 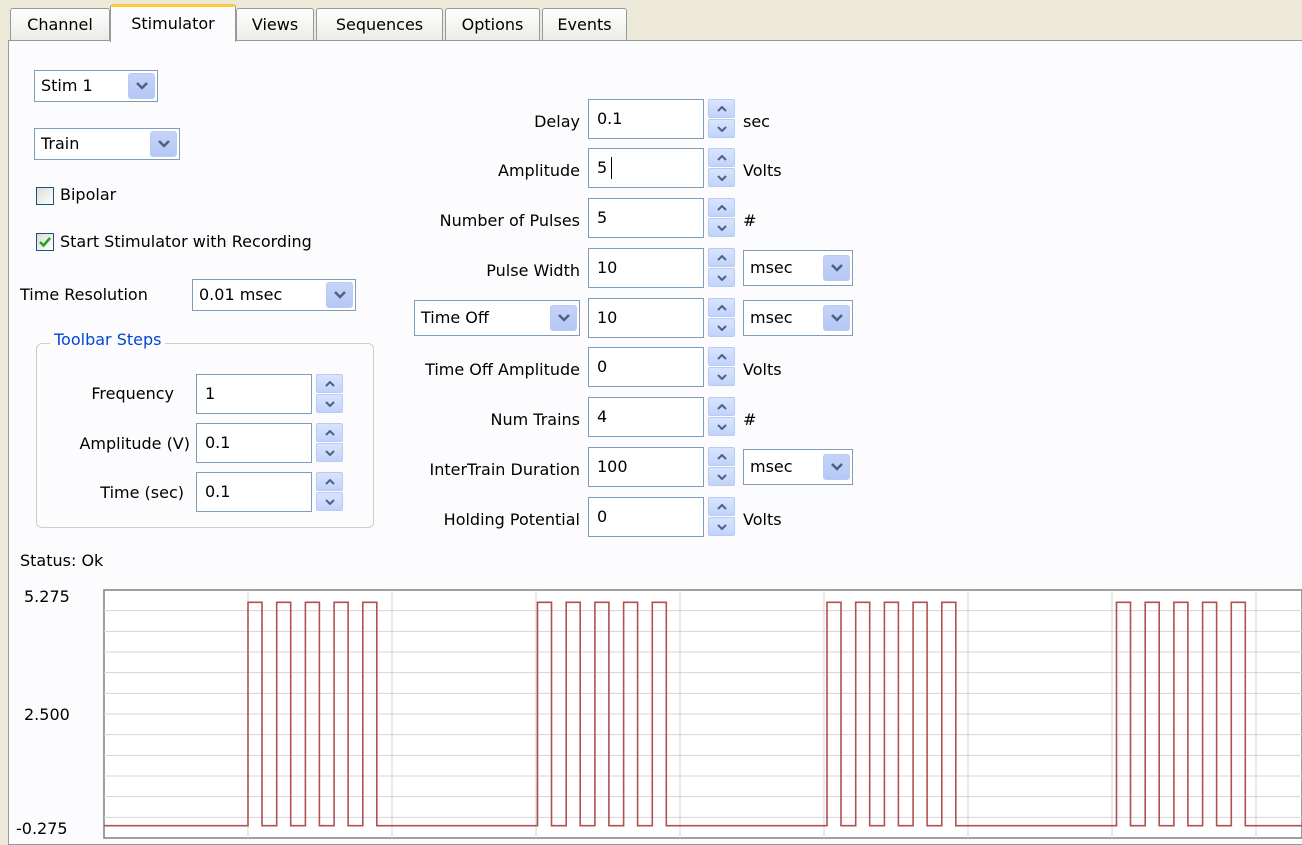 I want to click on time-off-amplitude-spinner, so click(x=721, y=367).